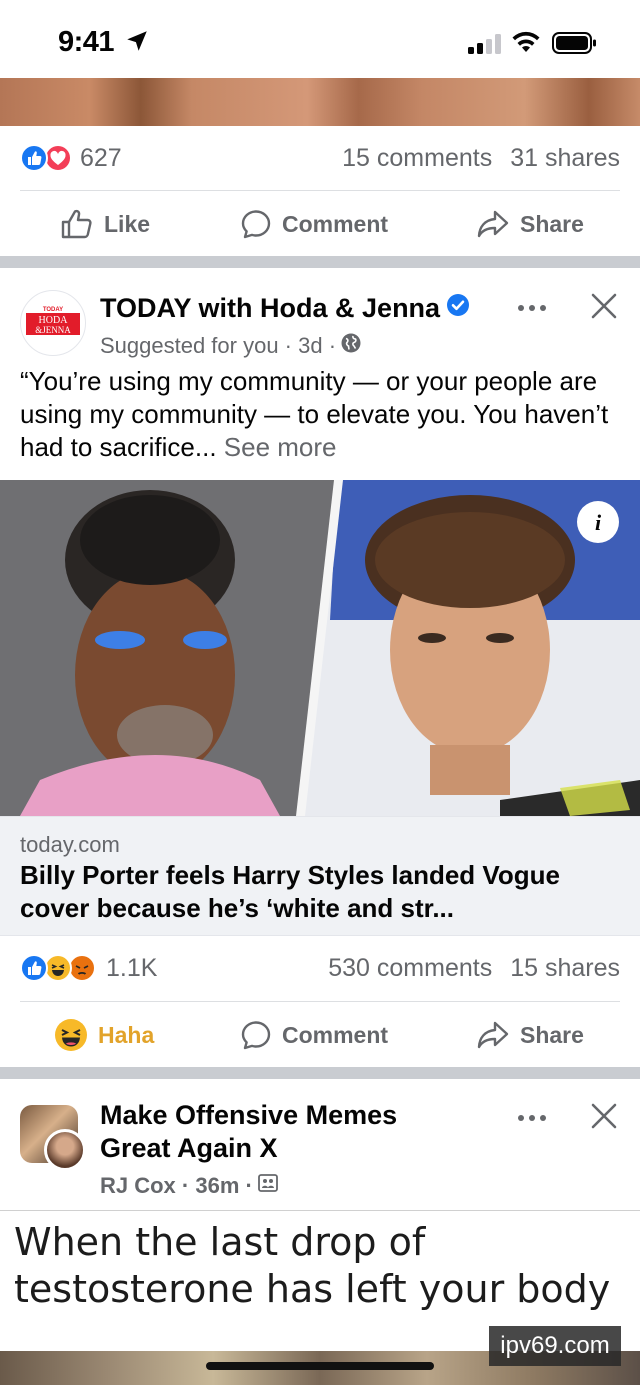  Describe the element at coordinates (320, 1366) in the screenshot. I see `home-indicator` at that location.